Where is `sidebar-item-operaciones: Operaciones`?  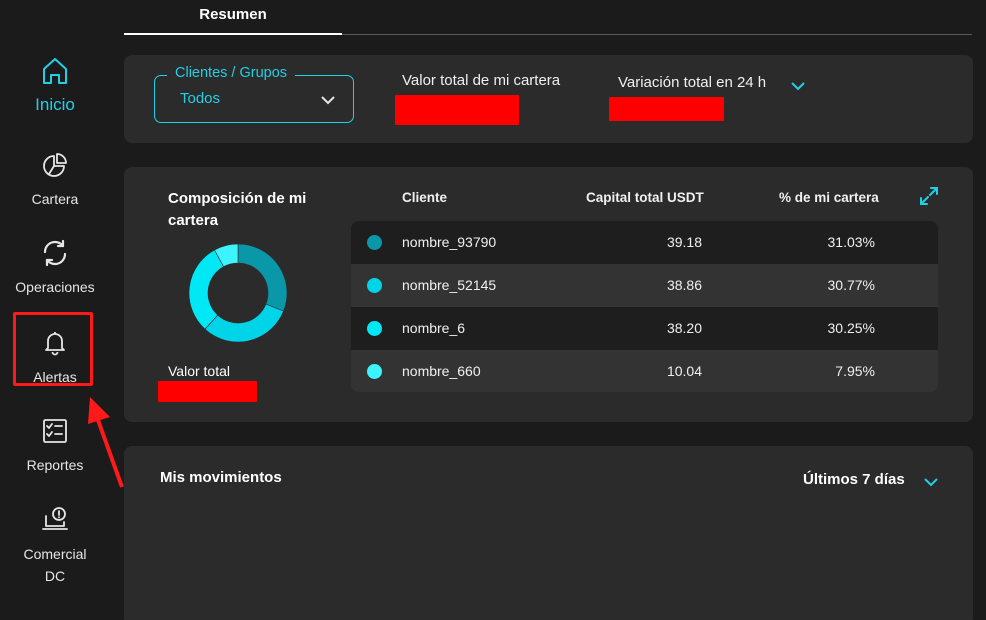
sidebar-item-operaciones: Operaciones is located at coordinates (55, 268).